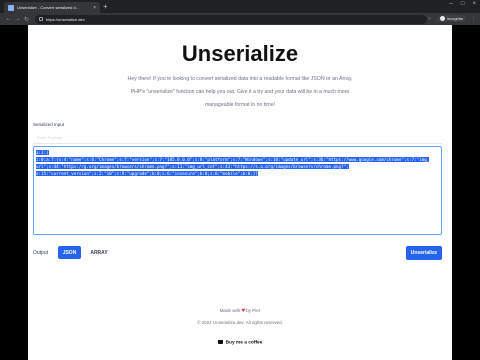  What do you see at coordinates (451, 4) in the screenshot?
I see `minimize-icon: –` at bounding box center [451, 4].